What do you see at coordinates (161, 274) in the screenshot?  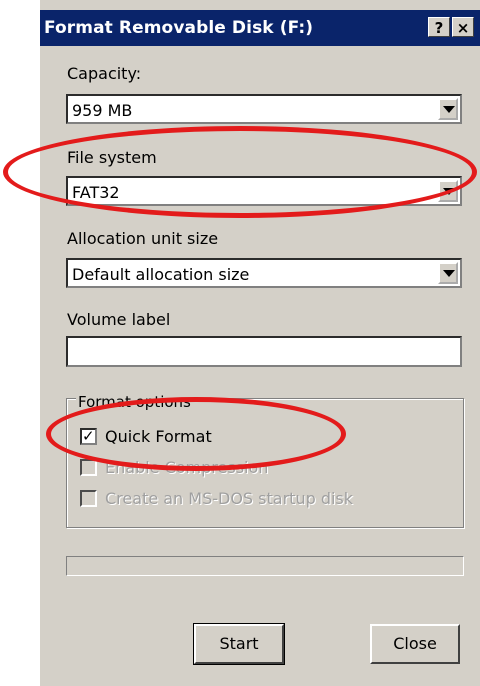 I see `allocation-unit-value: Default allocation size` at bounding box center [161, 274].